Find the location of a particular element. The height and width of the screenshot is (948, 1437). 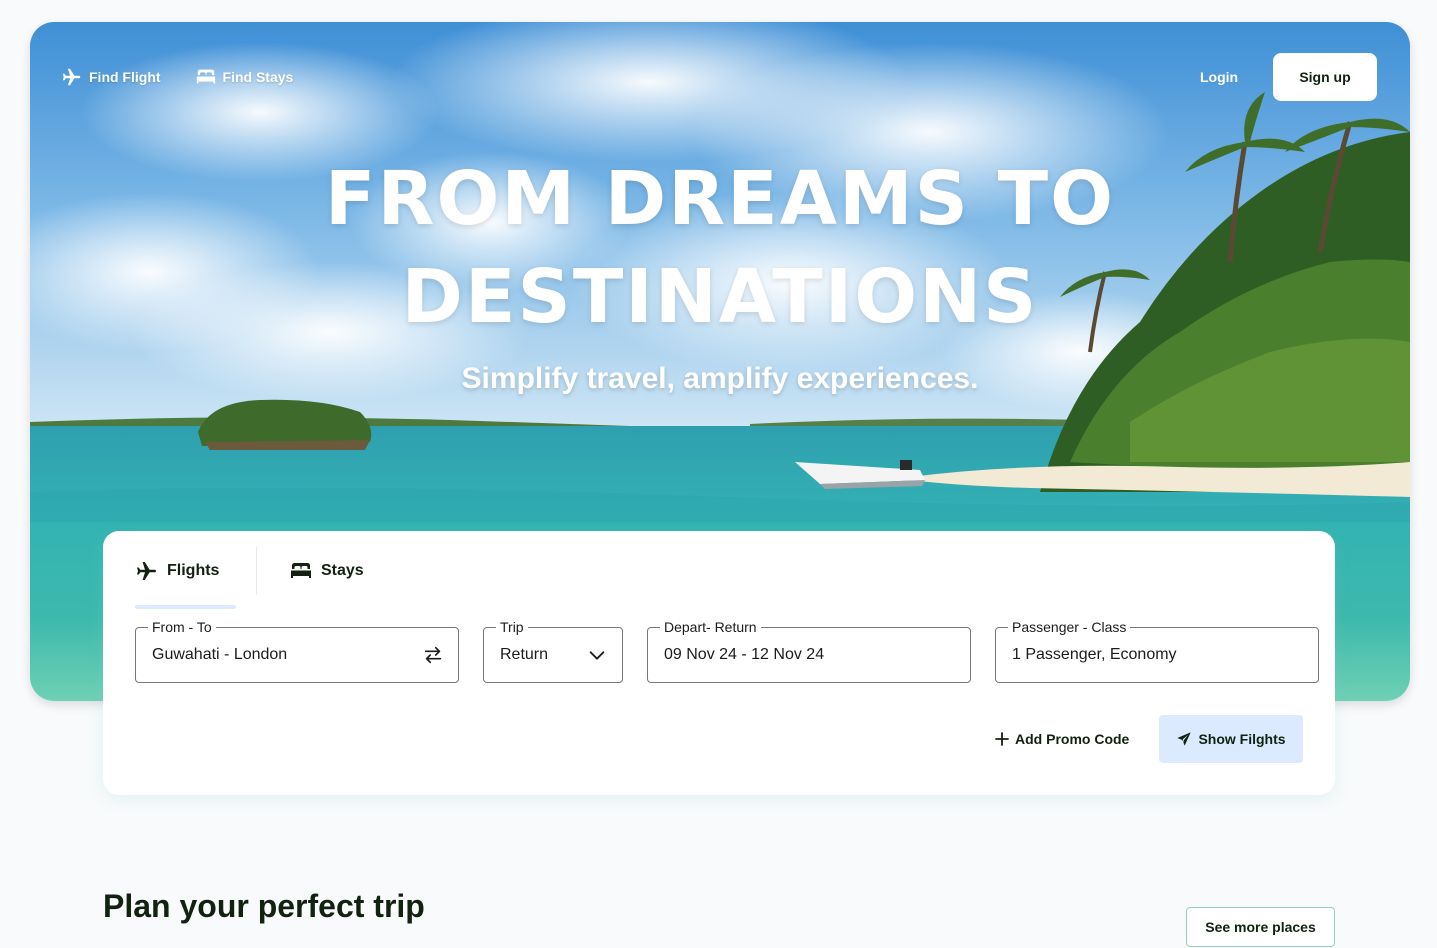

trip-select: Trip Return is located at coordinates (553, 651).